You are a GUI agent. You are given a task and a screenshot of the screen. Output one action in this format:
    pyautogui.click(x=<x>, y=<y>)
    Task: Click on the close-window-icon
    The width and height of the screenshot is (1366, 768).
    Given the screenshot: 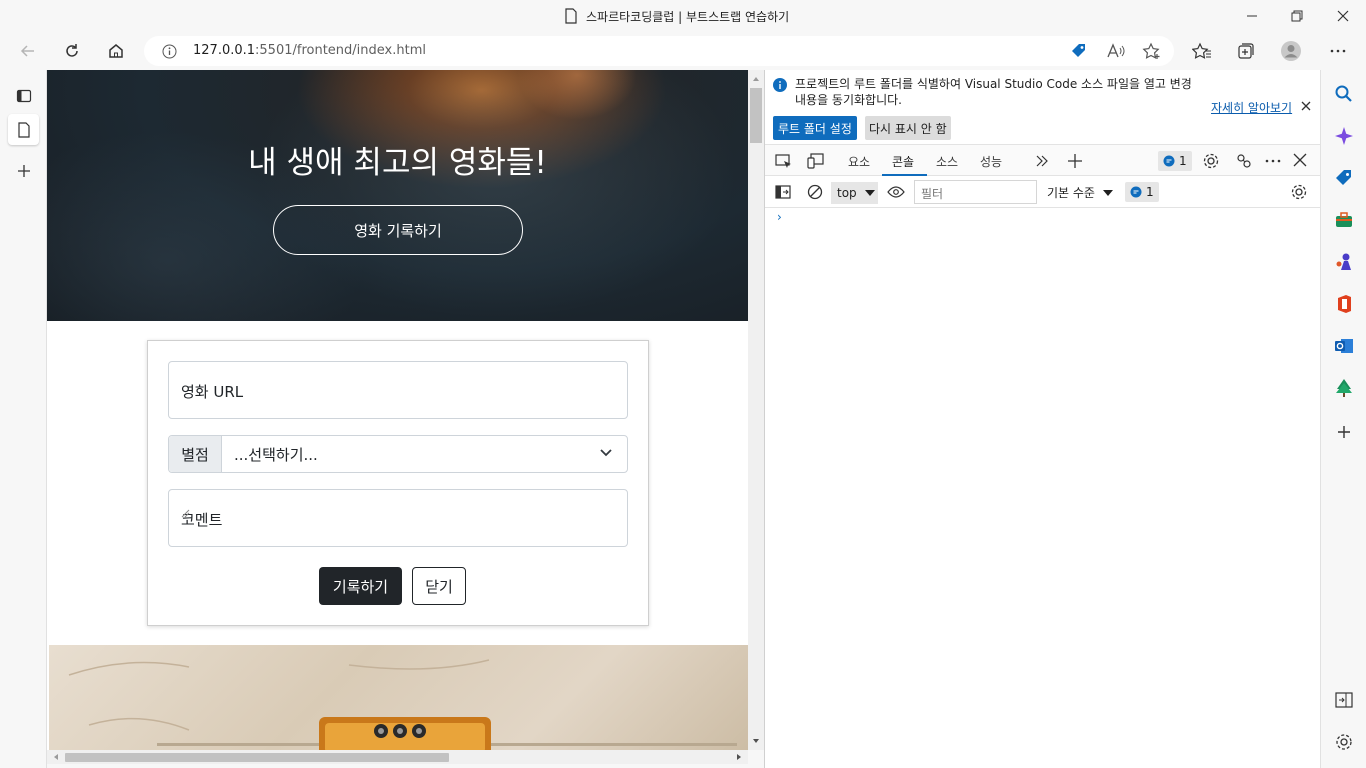 What is the action you would take?
    pyautogui.click(x=1343, y=16)
    